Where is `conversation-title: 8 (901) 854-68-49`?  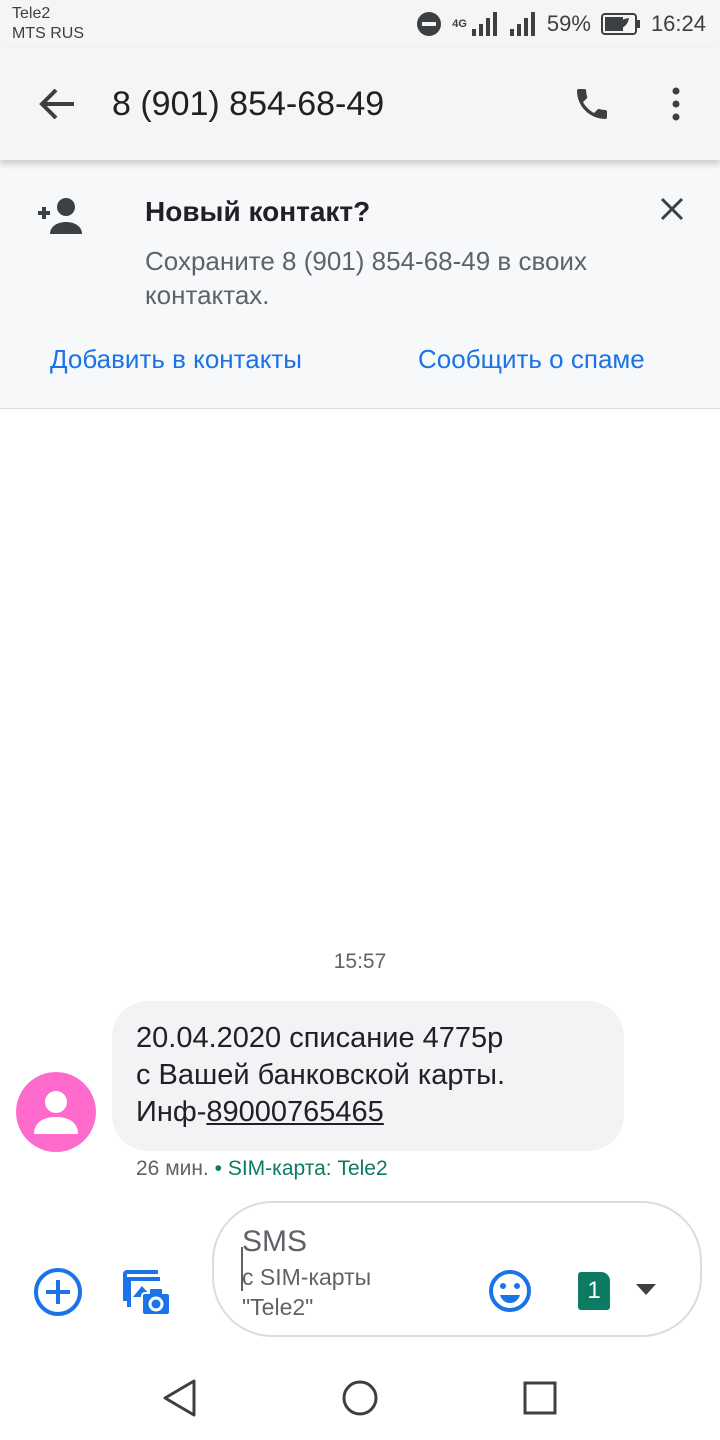 conversation-title: 8 (901) 854-68-49 is located at coordinates (248, 104).